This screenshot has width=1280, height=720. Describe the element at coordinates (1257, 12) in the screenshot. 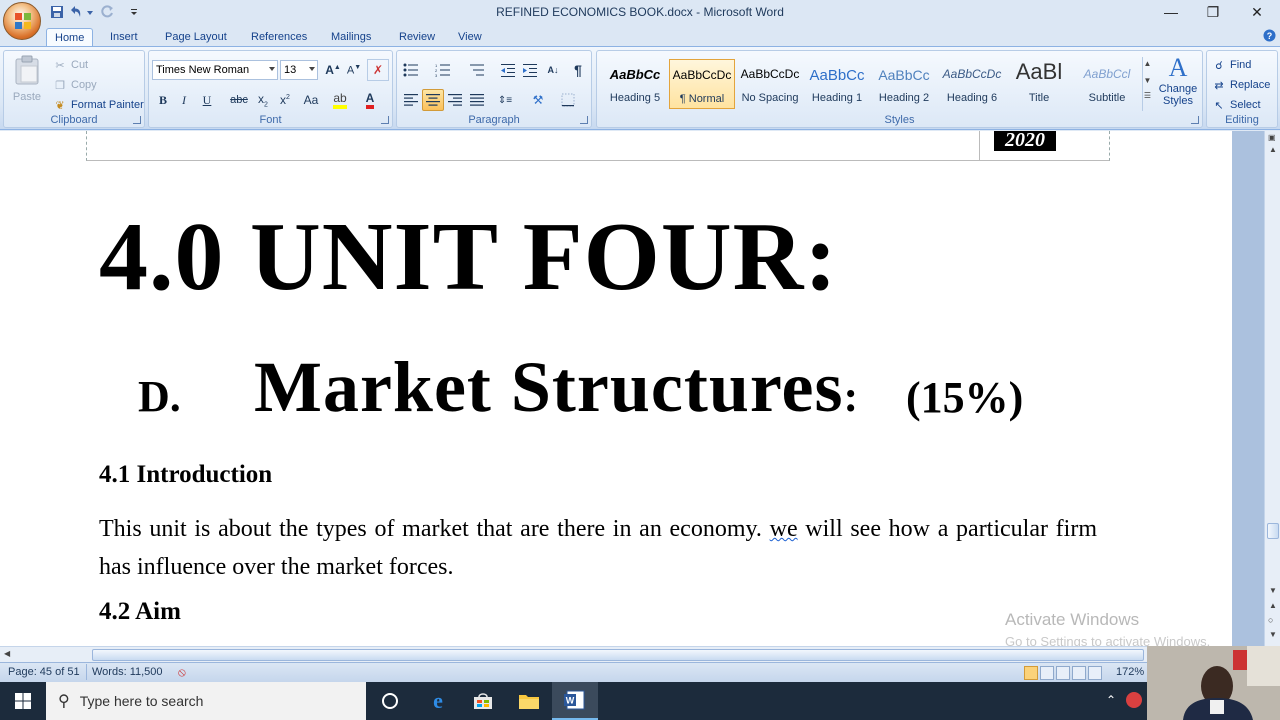

I see `close-button: ✕` at that location.